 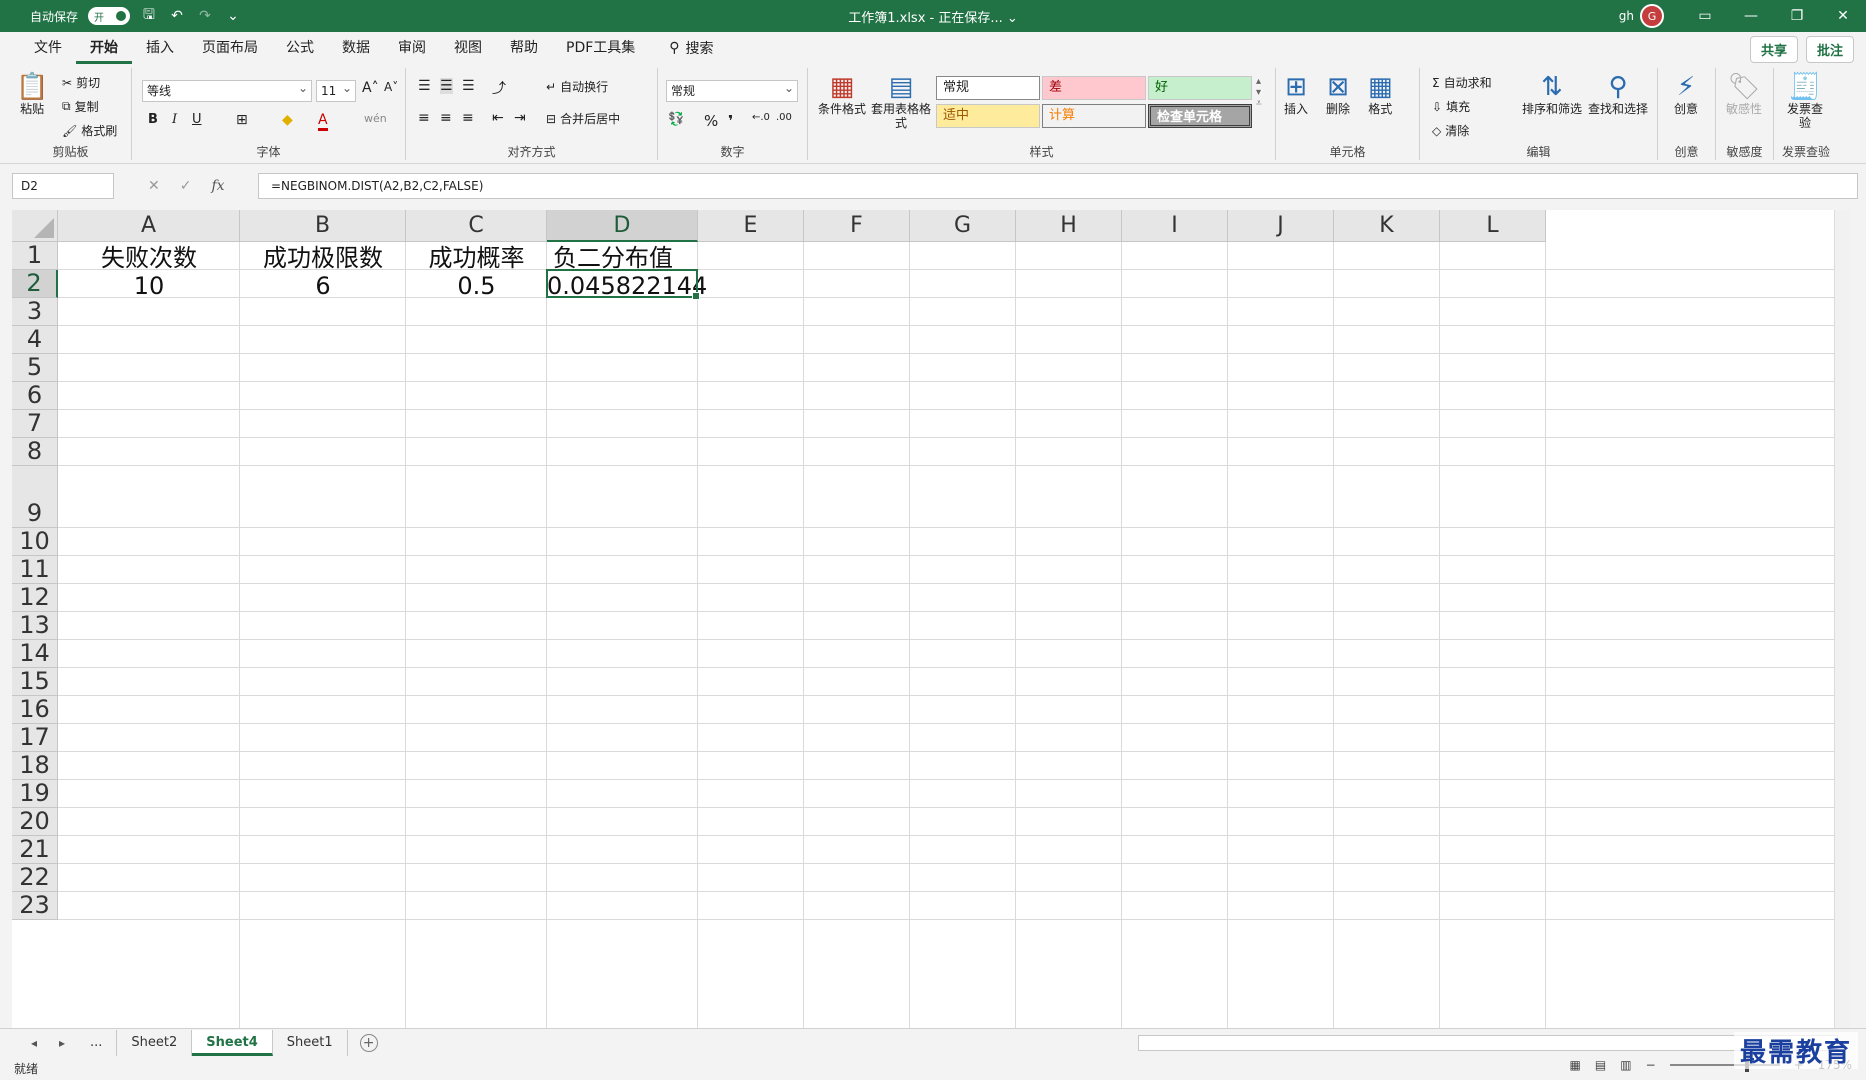 What do you see at coordinates (227, 90) in the screenshot?
I see `font-name-select: 等线` at bounding box center [227, 90].